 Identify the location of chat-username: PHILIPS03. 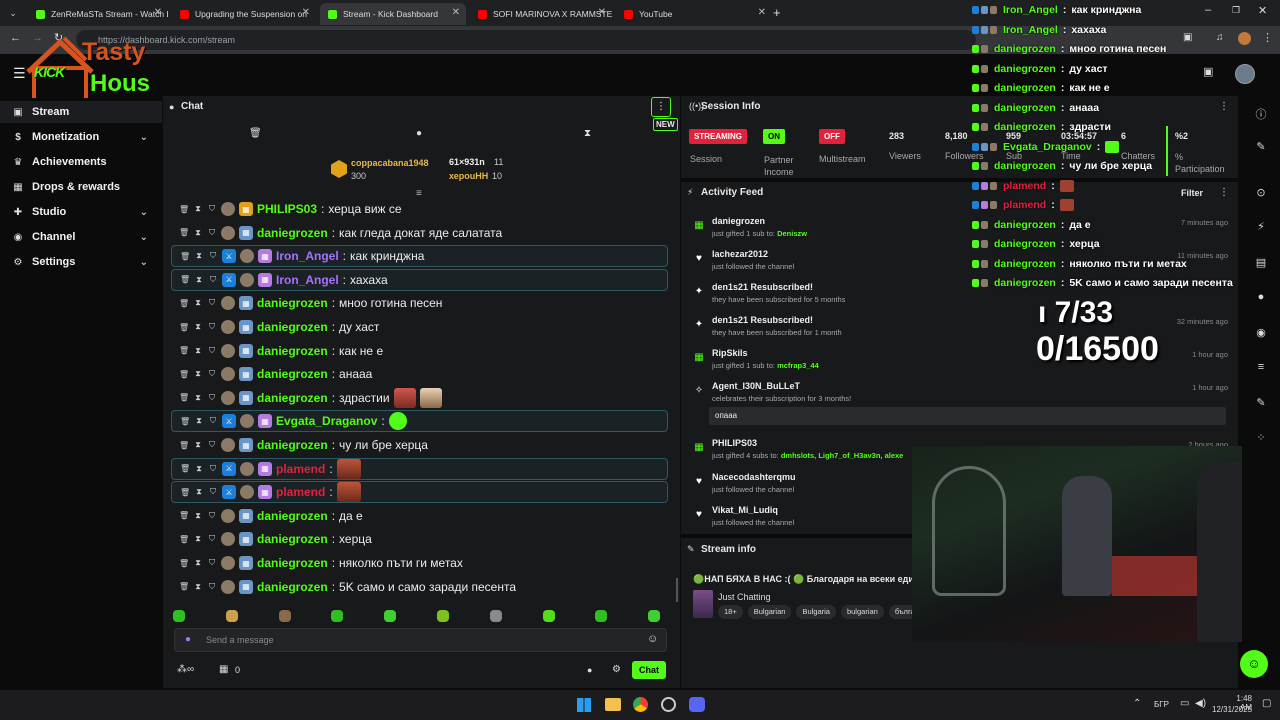
(287, 209).